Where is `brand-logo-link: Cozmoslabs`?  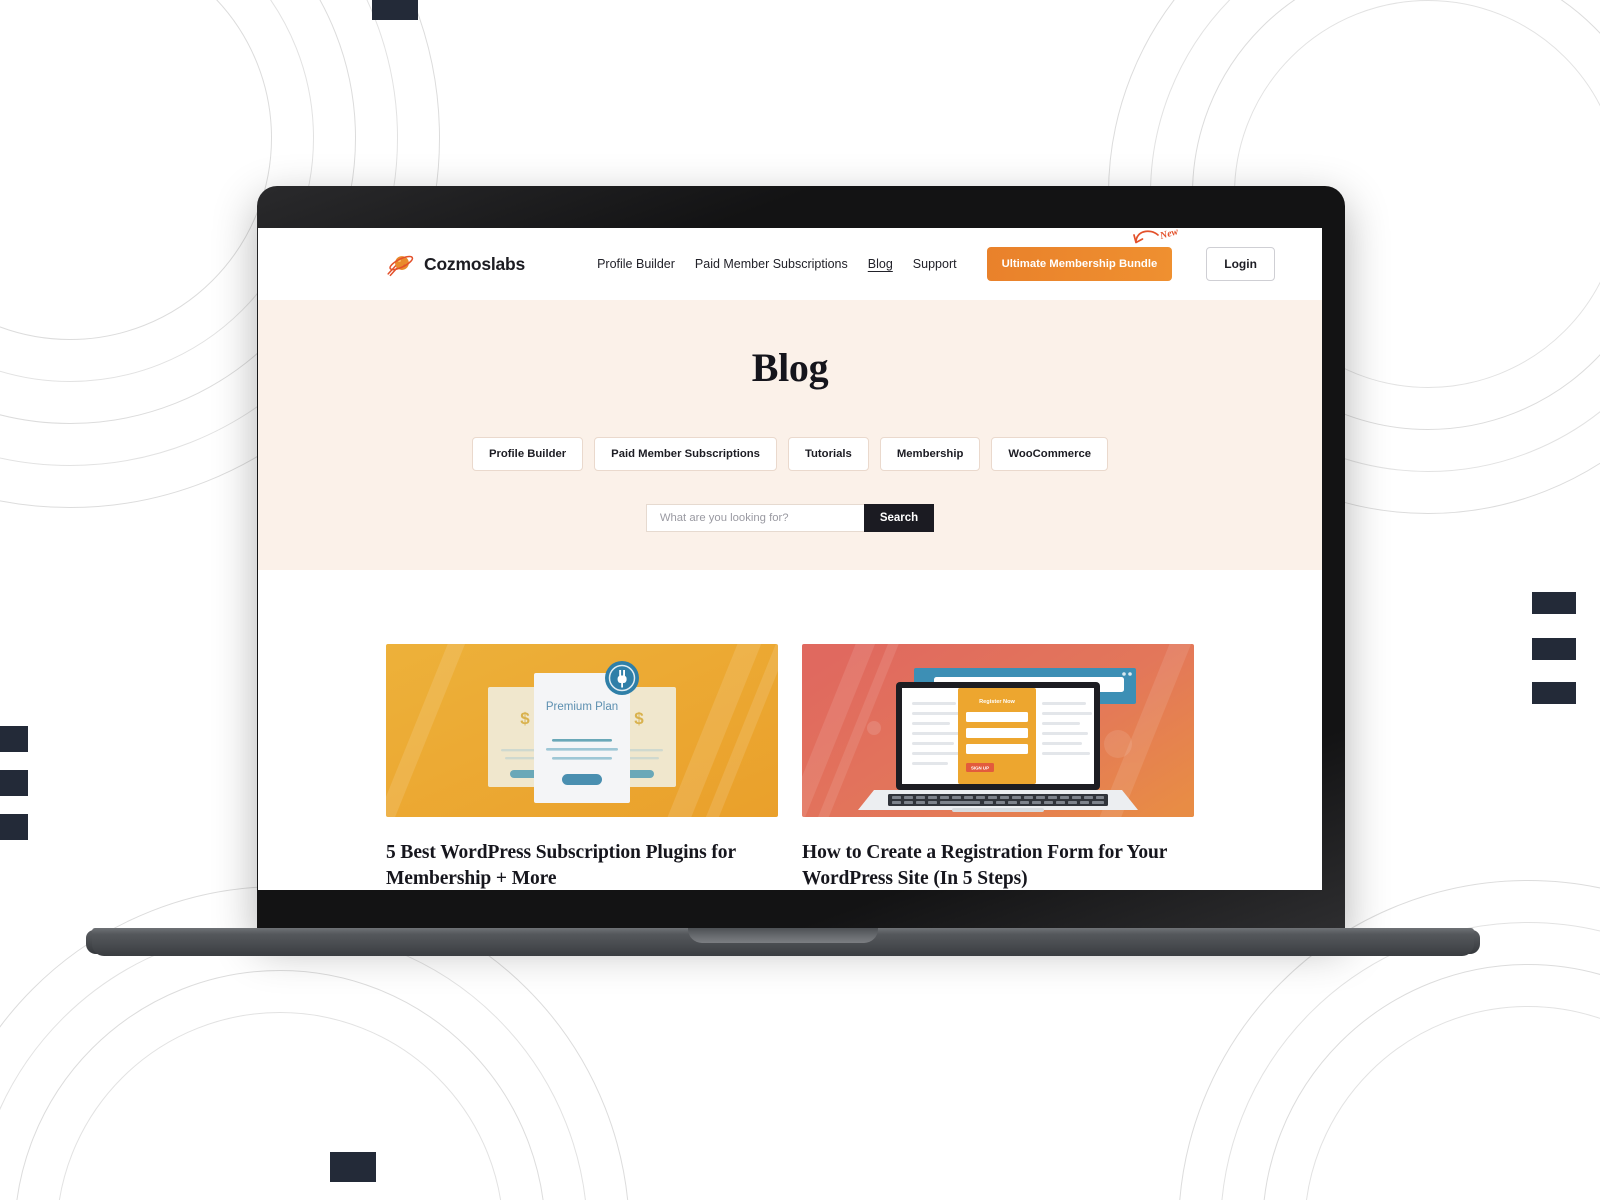
brand-logo-link: Cozmoslabs is located at coordinates (455, 264).